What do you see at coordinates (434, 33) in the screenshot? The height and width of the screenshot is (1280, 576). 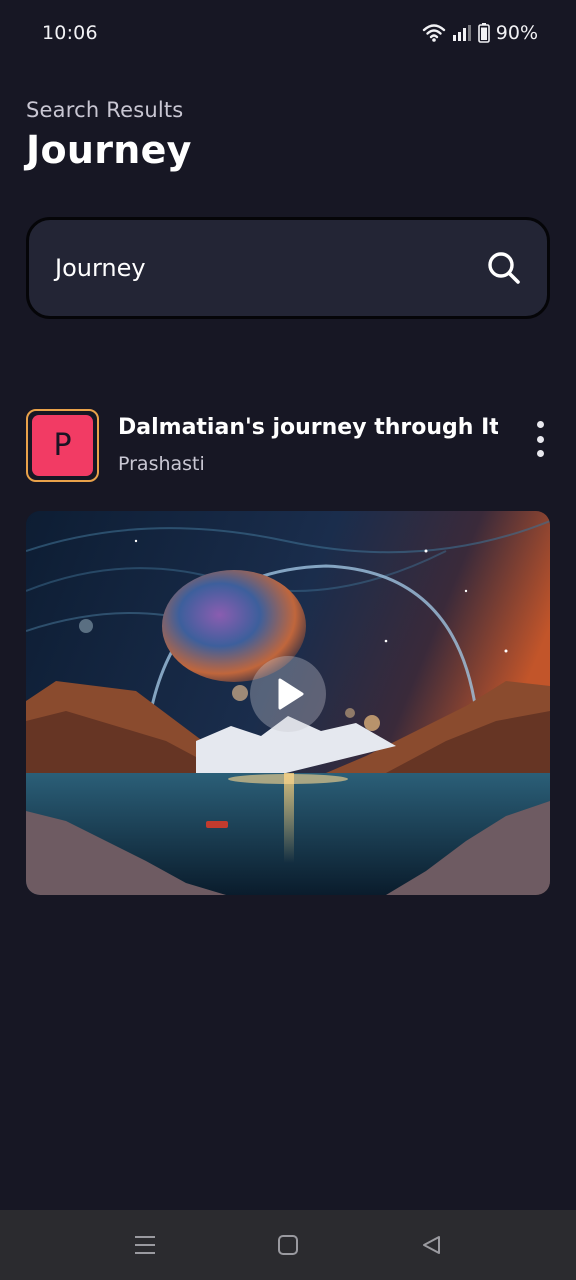 I see `wifi-icon` at bounding box center [434, 33].